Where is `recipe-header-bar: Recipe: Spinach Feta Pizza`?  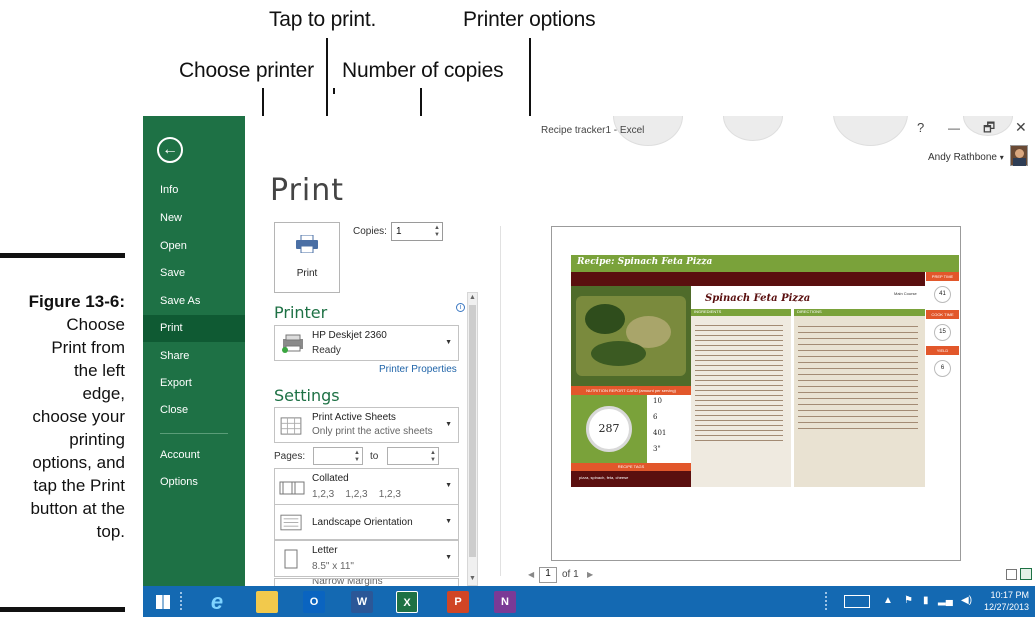
recipe-header-bar: Recipe: Spinach Feta Pizza is located at coordinates (765, 263).